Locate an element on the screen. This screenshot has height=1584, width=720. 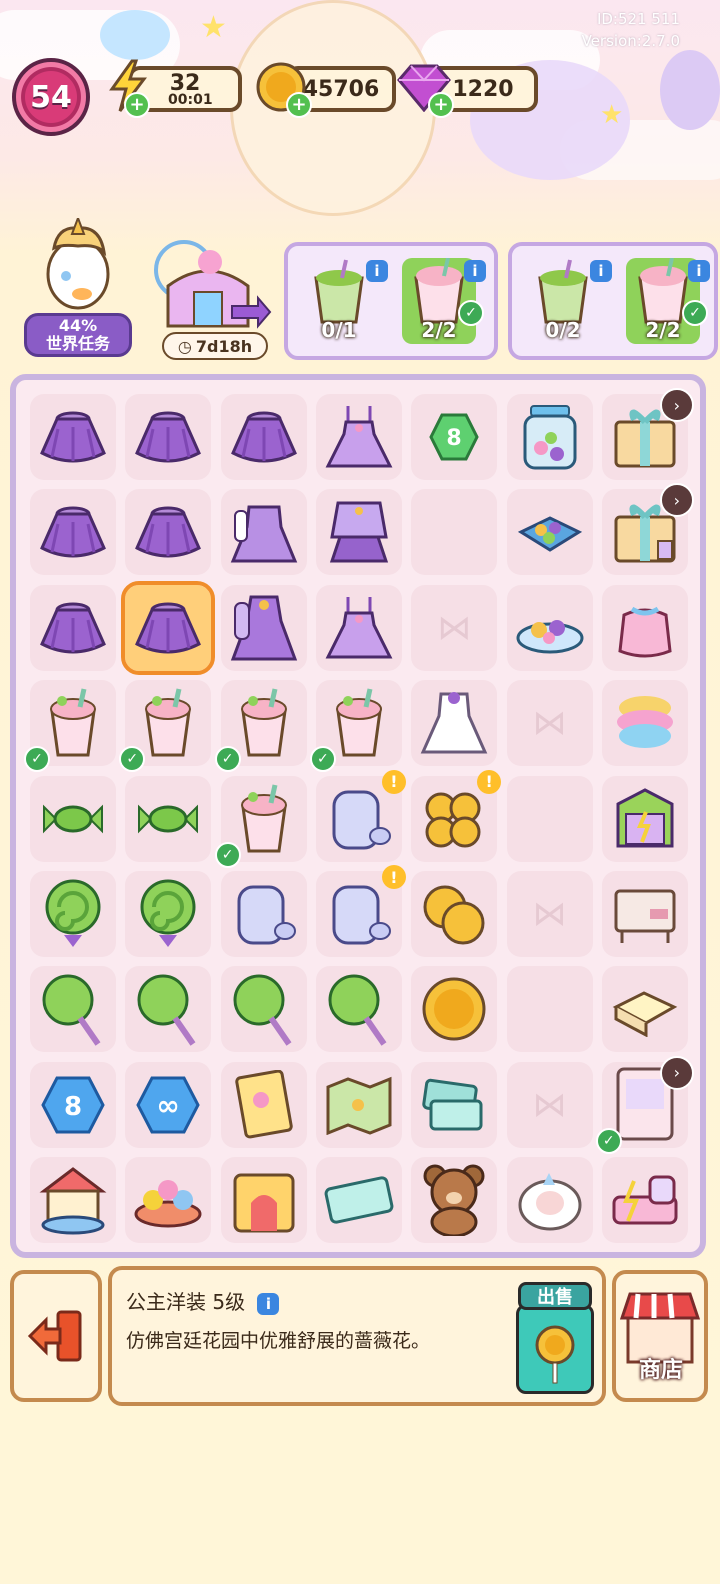
blue-hexagon-8-icon: 8 is located at coordinates (73, 1105).